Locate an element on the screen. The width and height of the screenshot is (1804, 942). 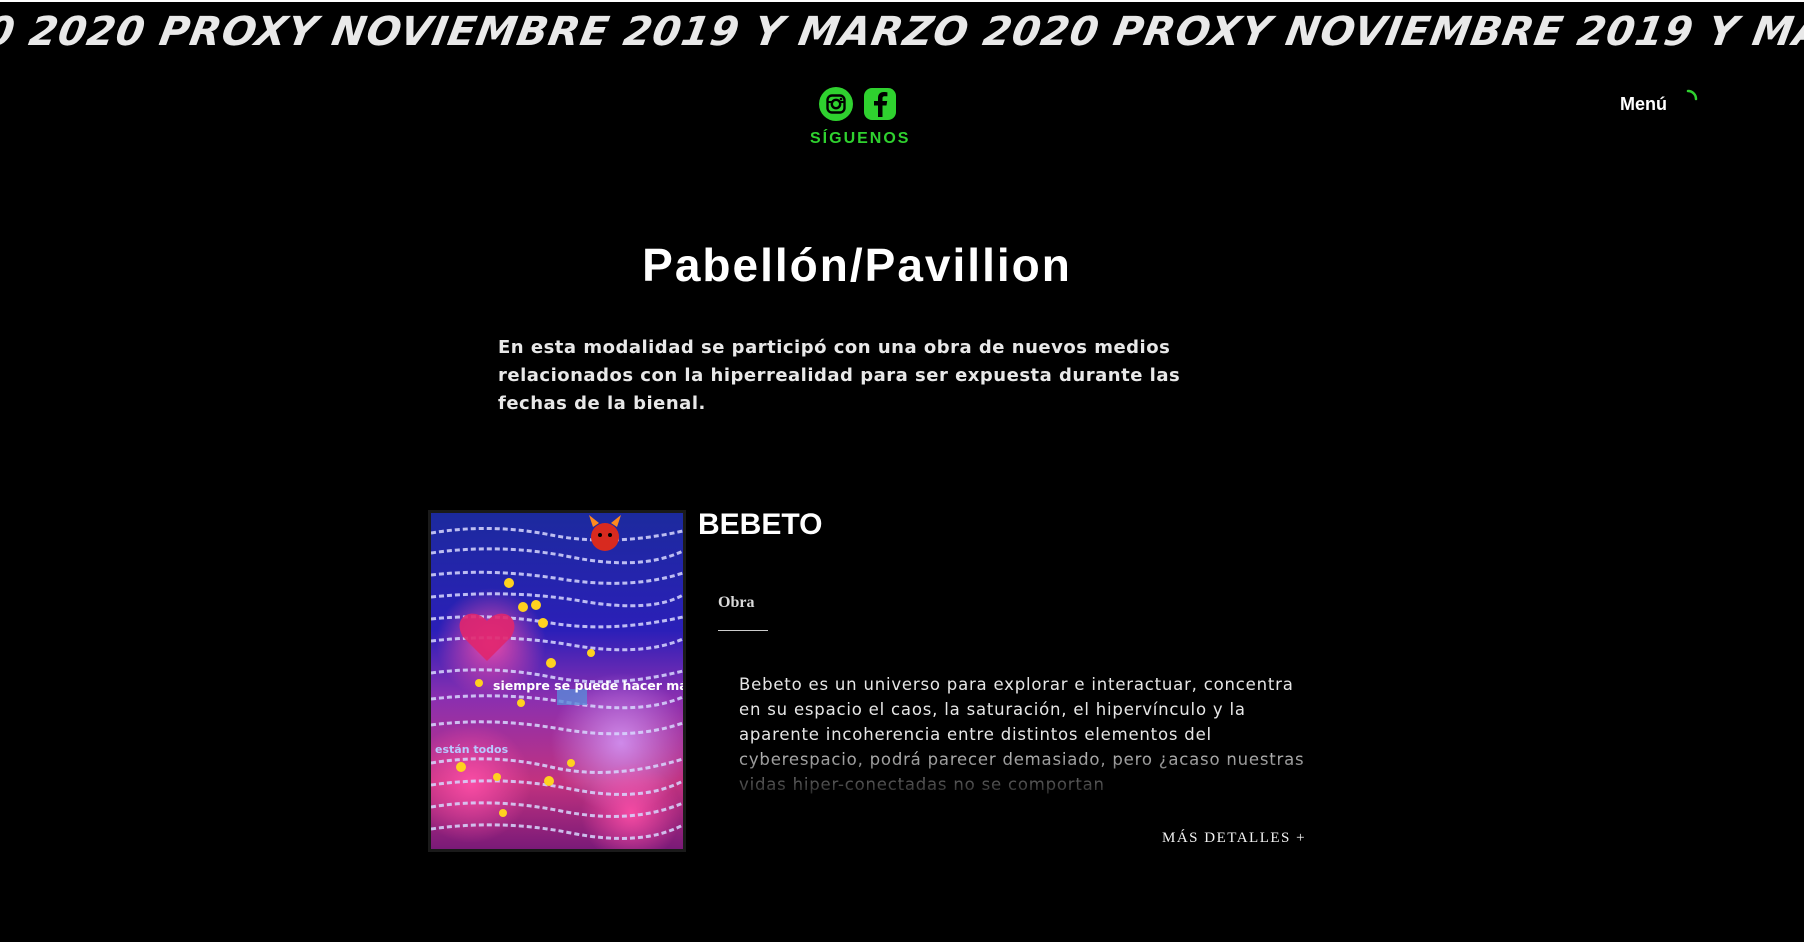
facebook-icon is located at coordinates (880, 104).